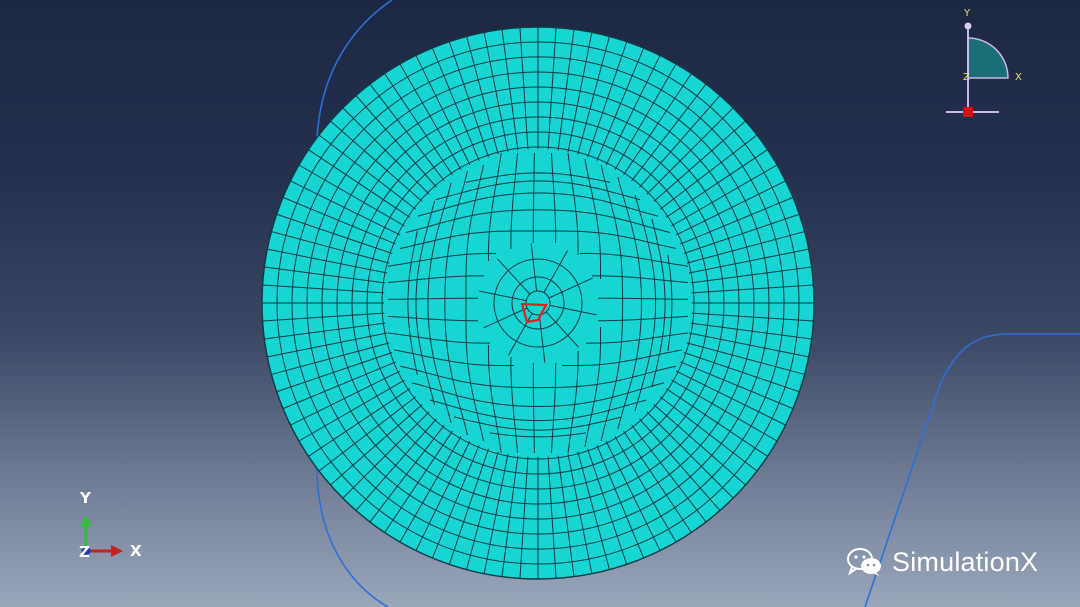 The height and width of the screenshot is (607, 1080). I want to click on x-axis-label: X, so click(136, 551).